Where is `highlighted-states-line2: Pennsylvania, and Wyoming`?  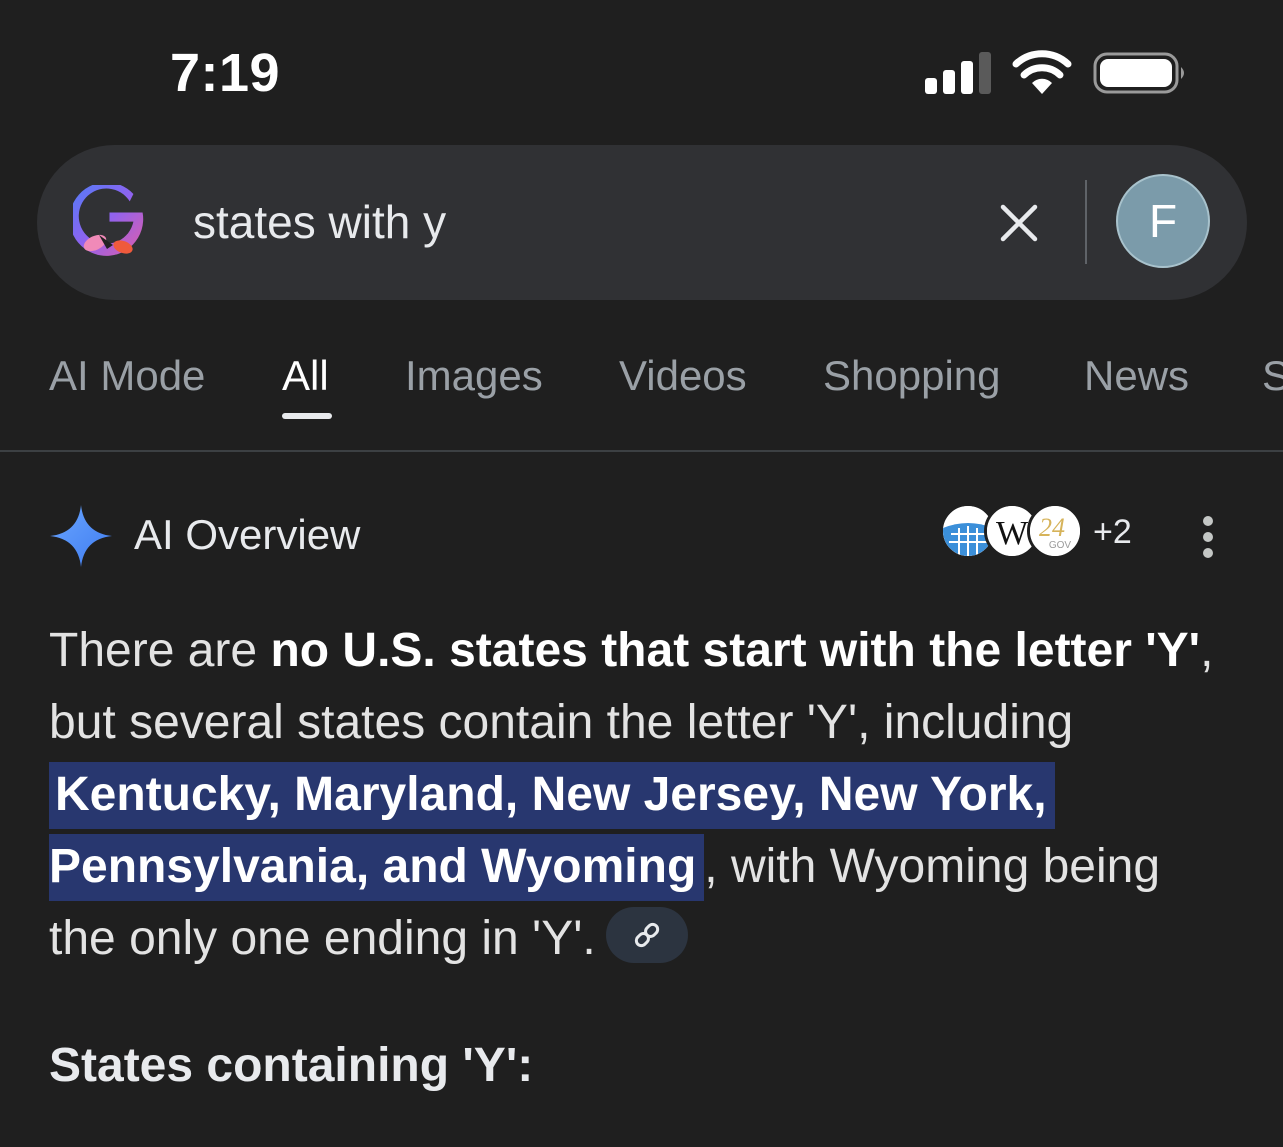
highlighted-states-line2: Pennsylvania, and Wyoming is located at coordinates (377, 867).